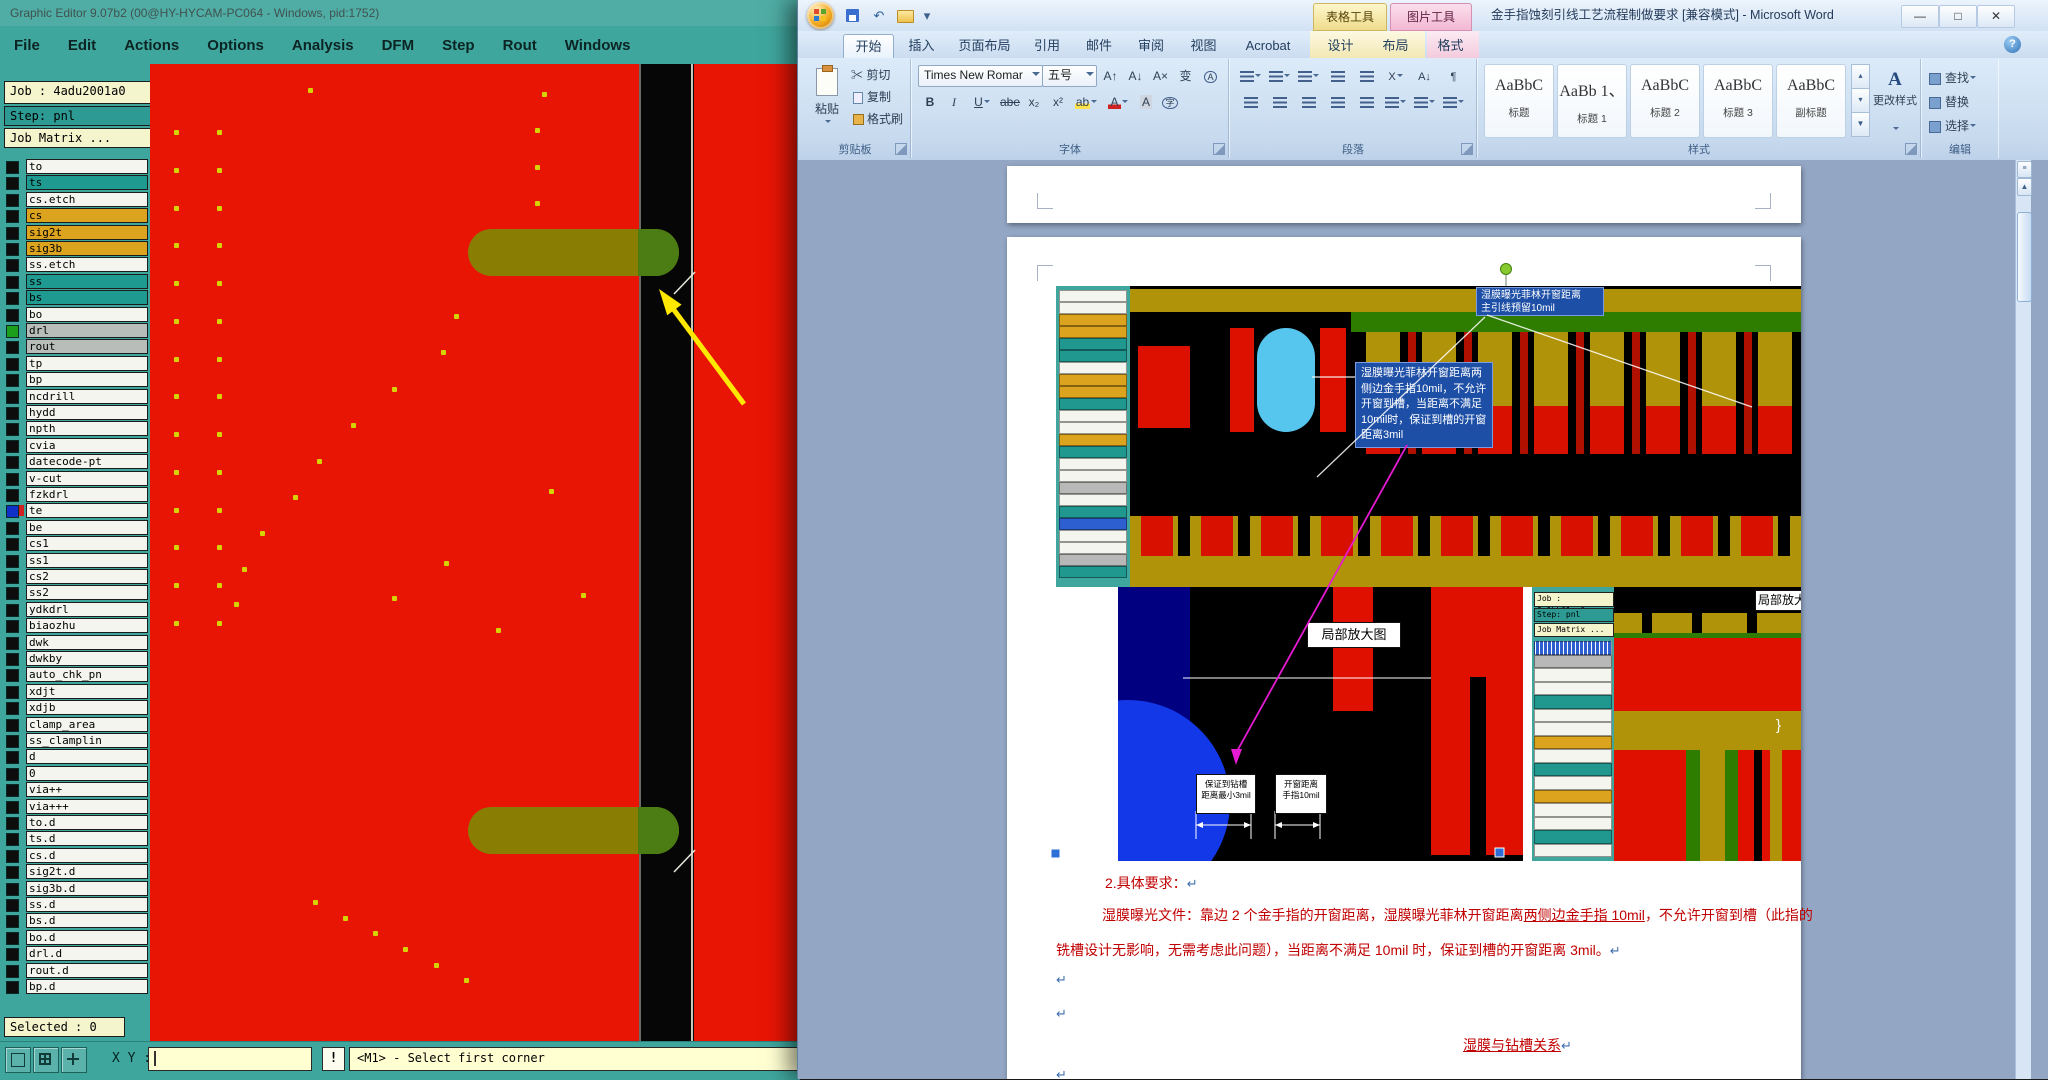  I want to click on layer-name: be, so click(87, 527).